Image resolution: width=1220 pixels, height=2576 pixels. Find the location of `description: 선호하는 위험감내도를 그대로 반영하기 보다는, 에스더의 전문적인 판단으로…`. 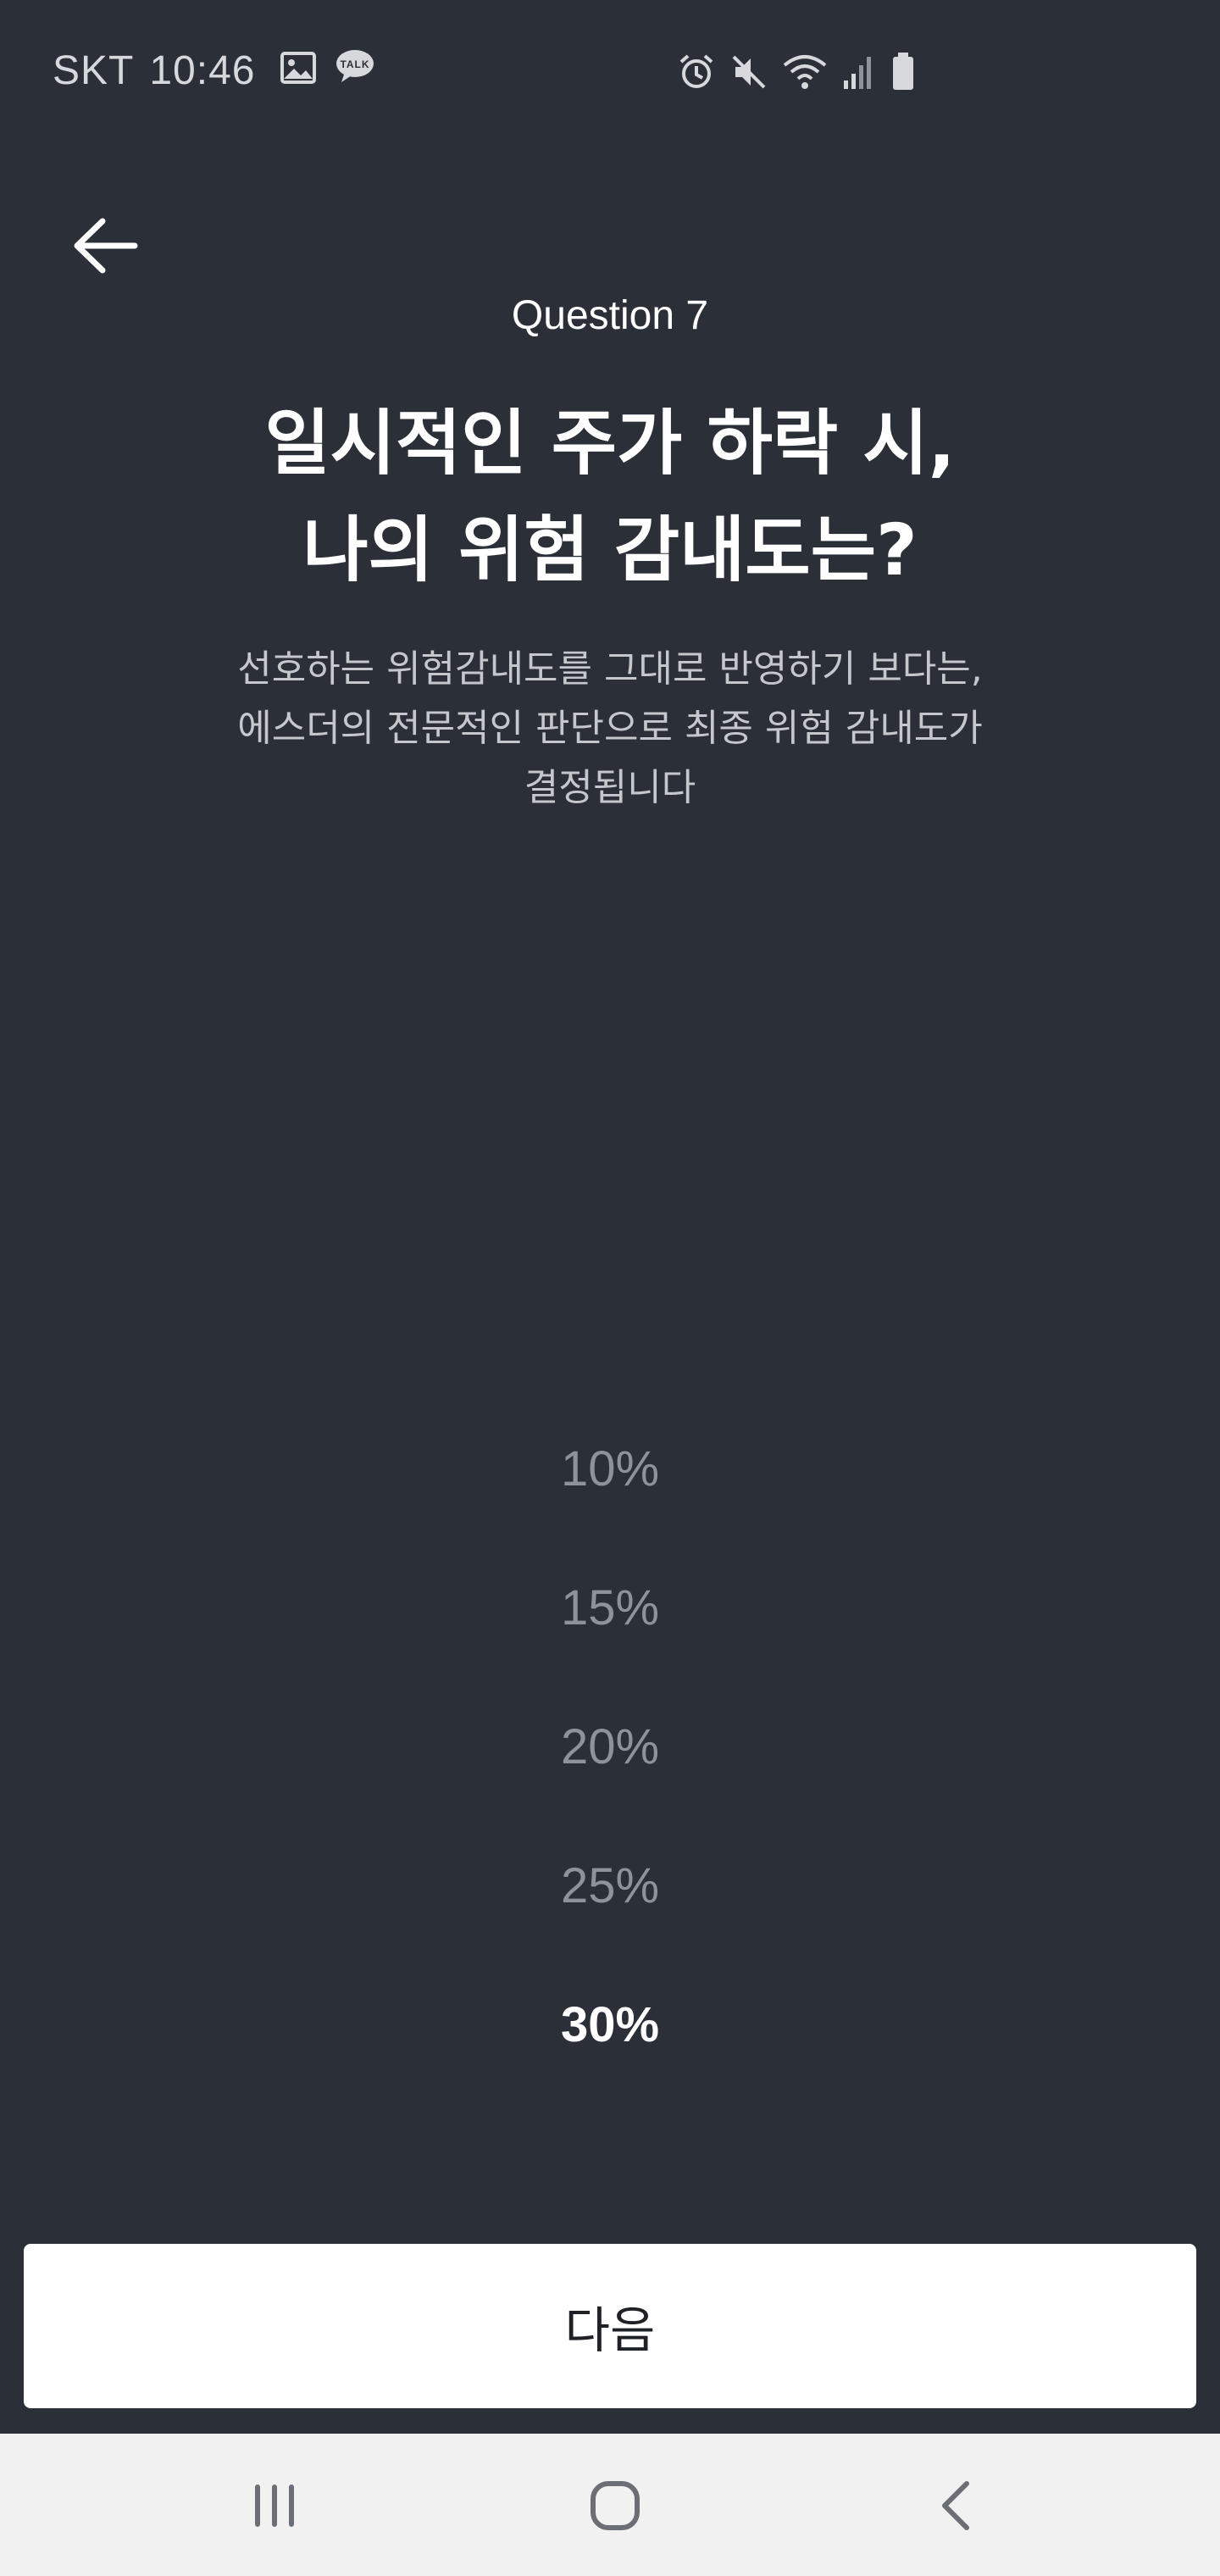

description: 선호하는 위험감내도를 그대로 반영하기 보다는, 에스더의 전문적인 판단으로… is located at coordinates (610, 729).